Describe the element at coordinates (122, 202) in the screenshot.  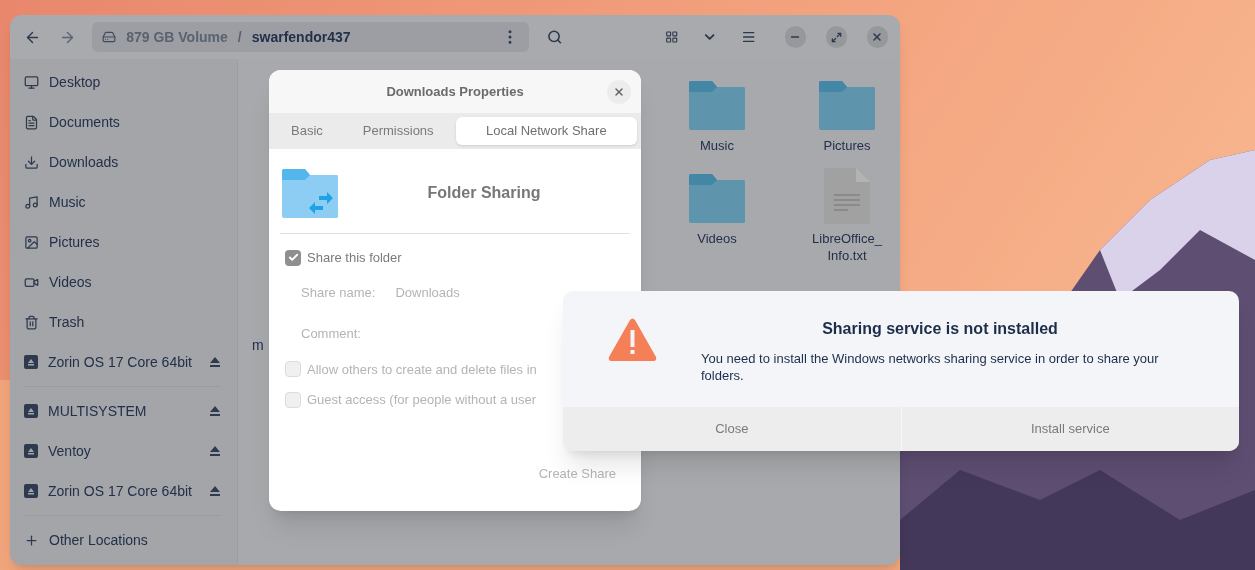
I see `sidebar-item: Music` at that location.